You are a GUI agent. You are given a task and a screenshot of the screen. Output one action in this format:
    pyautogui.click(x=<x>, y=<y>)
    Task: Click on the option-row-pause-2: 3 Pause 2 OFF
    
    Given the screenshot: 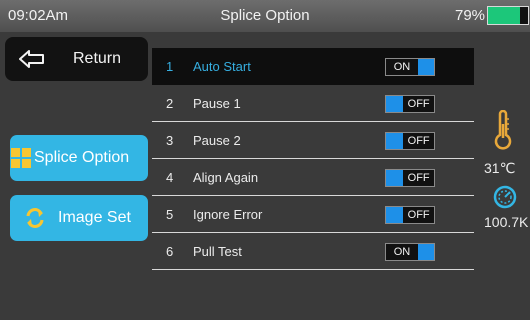 What is the action you would take?
    pyautogui.click(x=313, y=140)
    